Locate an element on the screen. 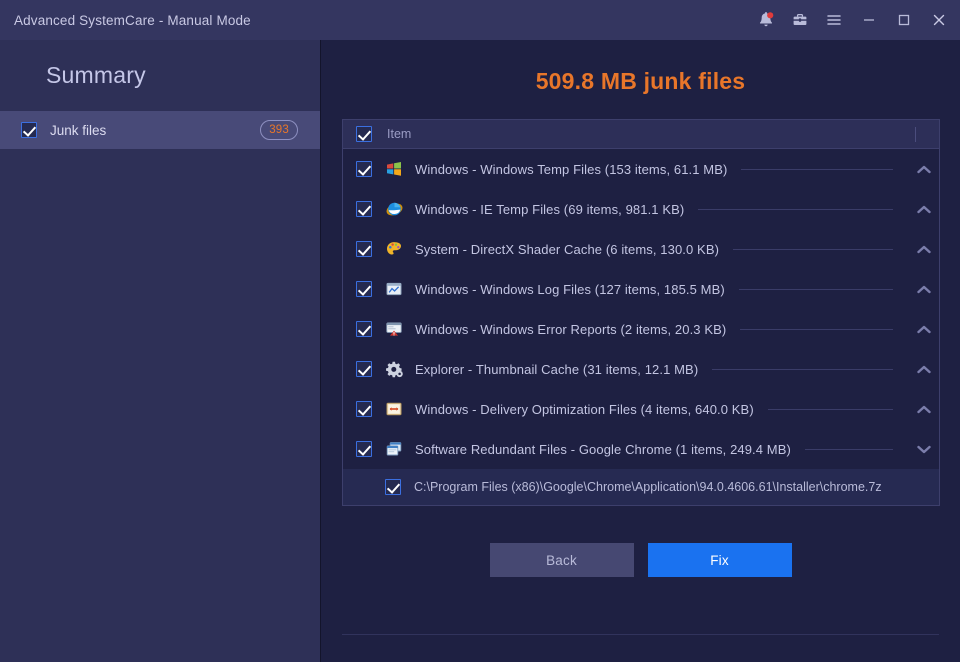  list-header-row: Item is located at coordinates (641, 134).